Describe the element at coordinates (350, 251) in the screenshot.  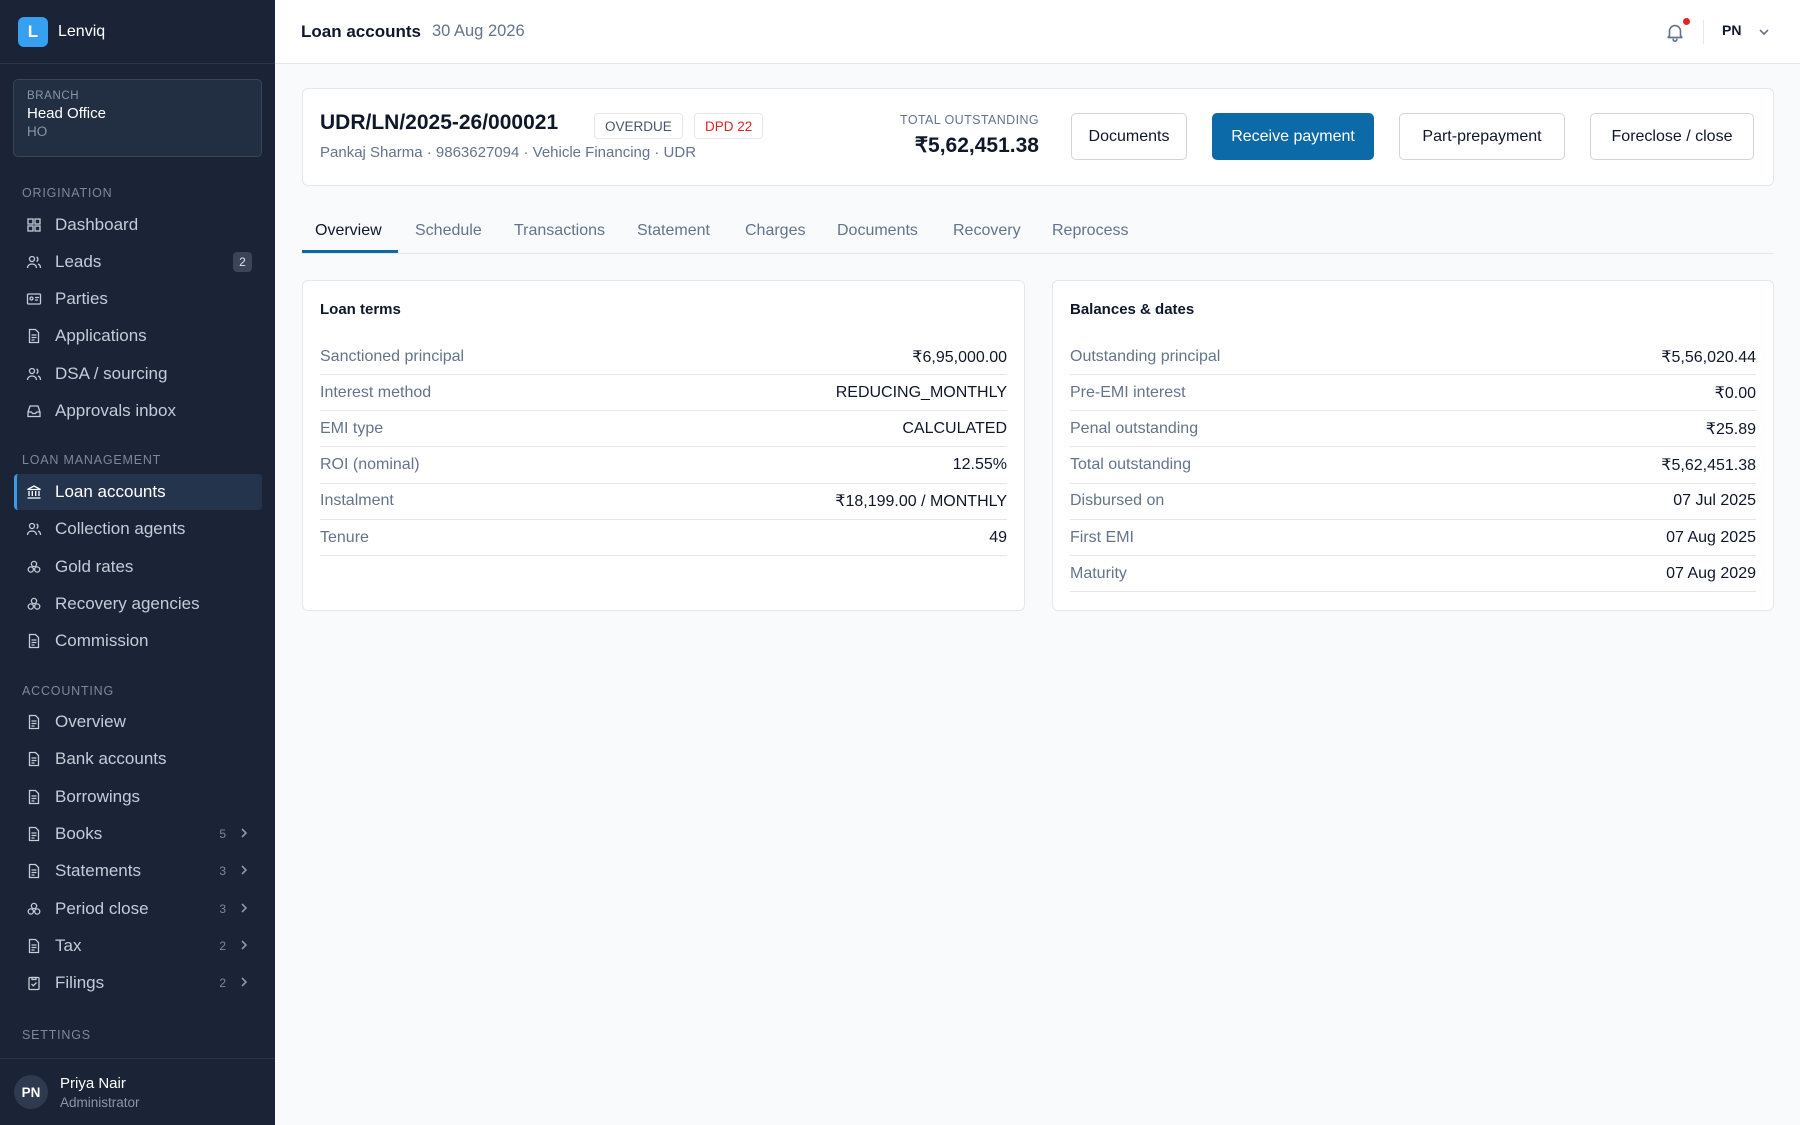
I see `tab-active-indicator` at that location.